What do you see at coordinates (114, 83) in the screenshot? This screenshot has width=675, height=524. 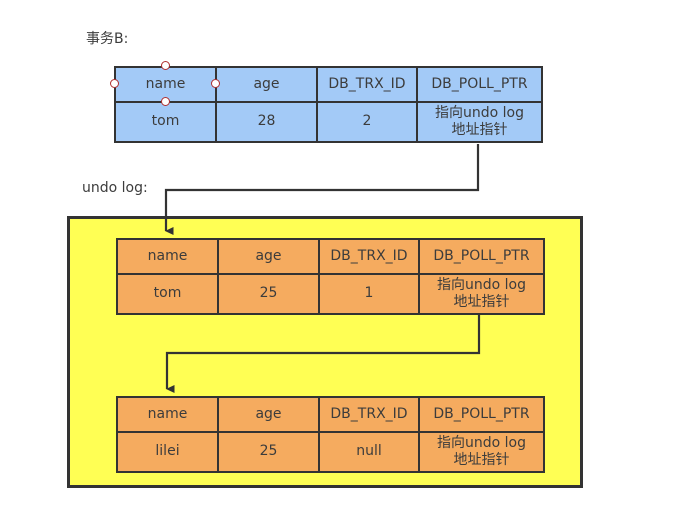 I see `selection-handle-left` at bounding box center [114, 83].